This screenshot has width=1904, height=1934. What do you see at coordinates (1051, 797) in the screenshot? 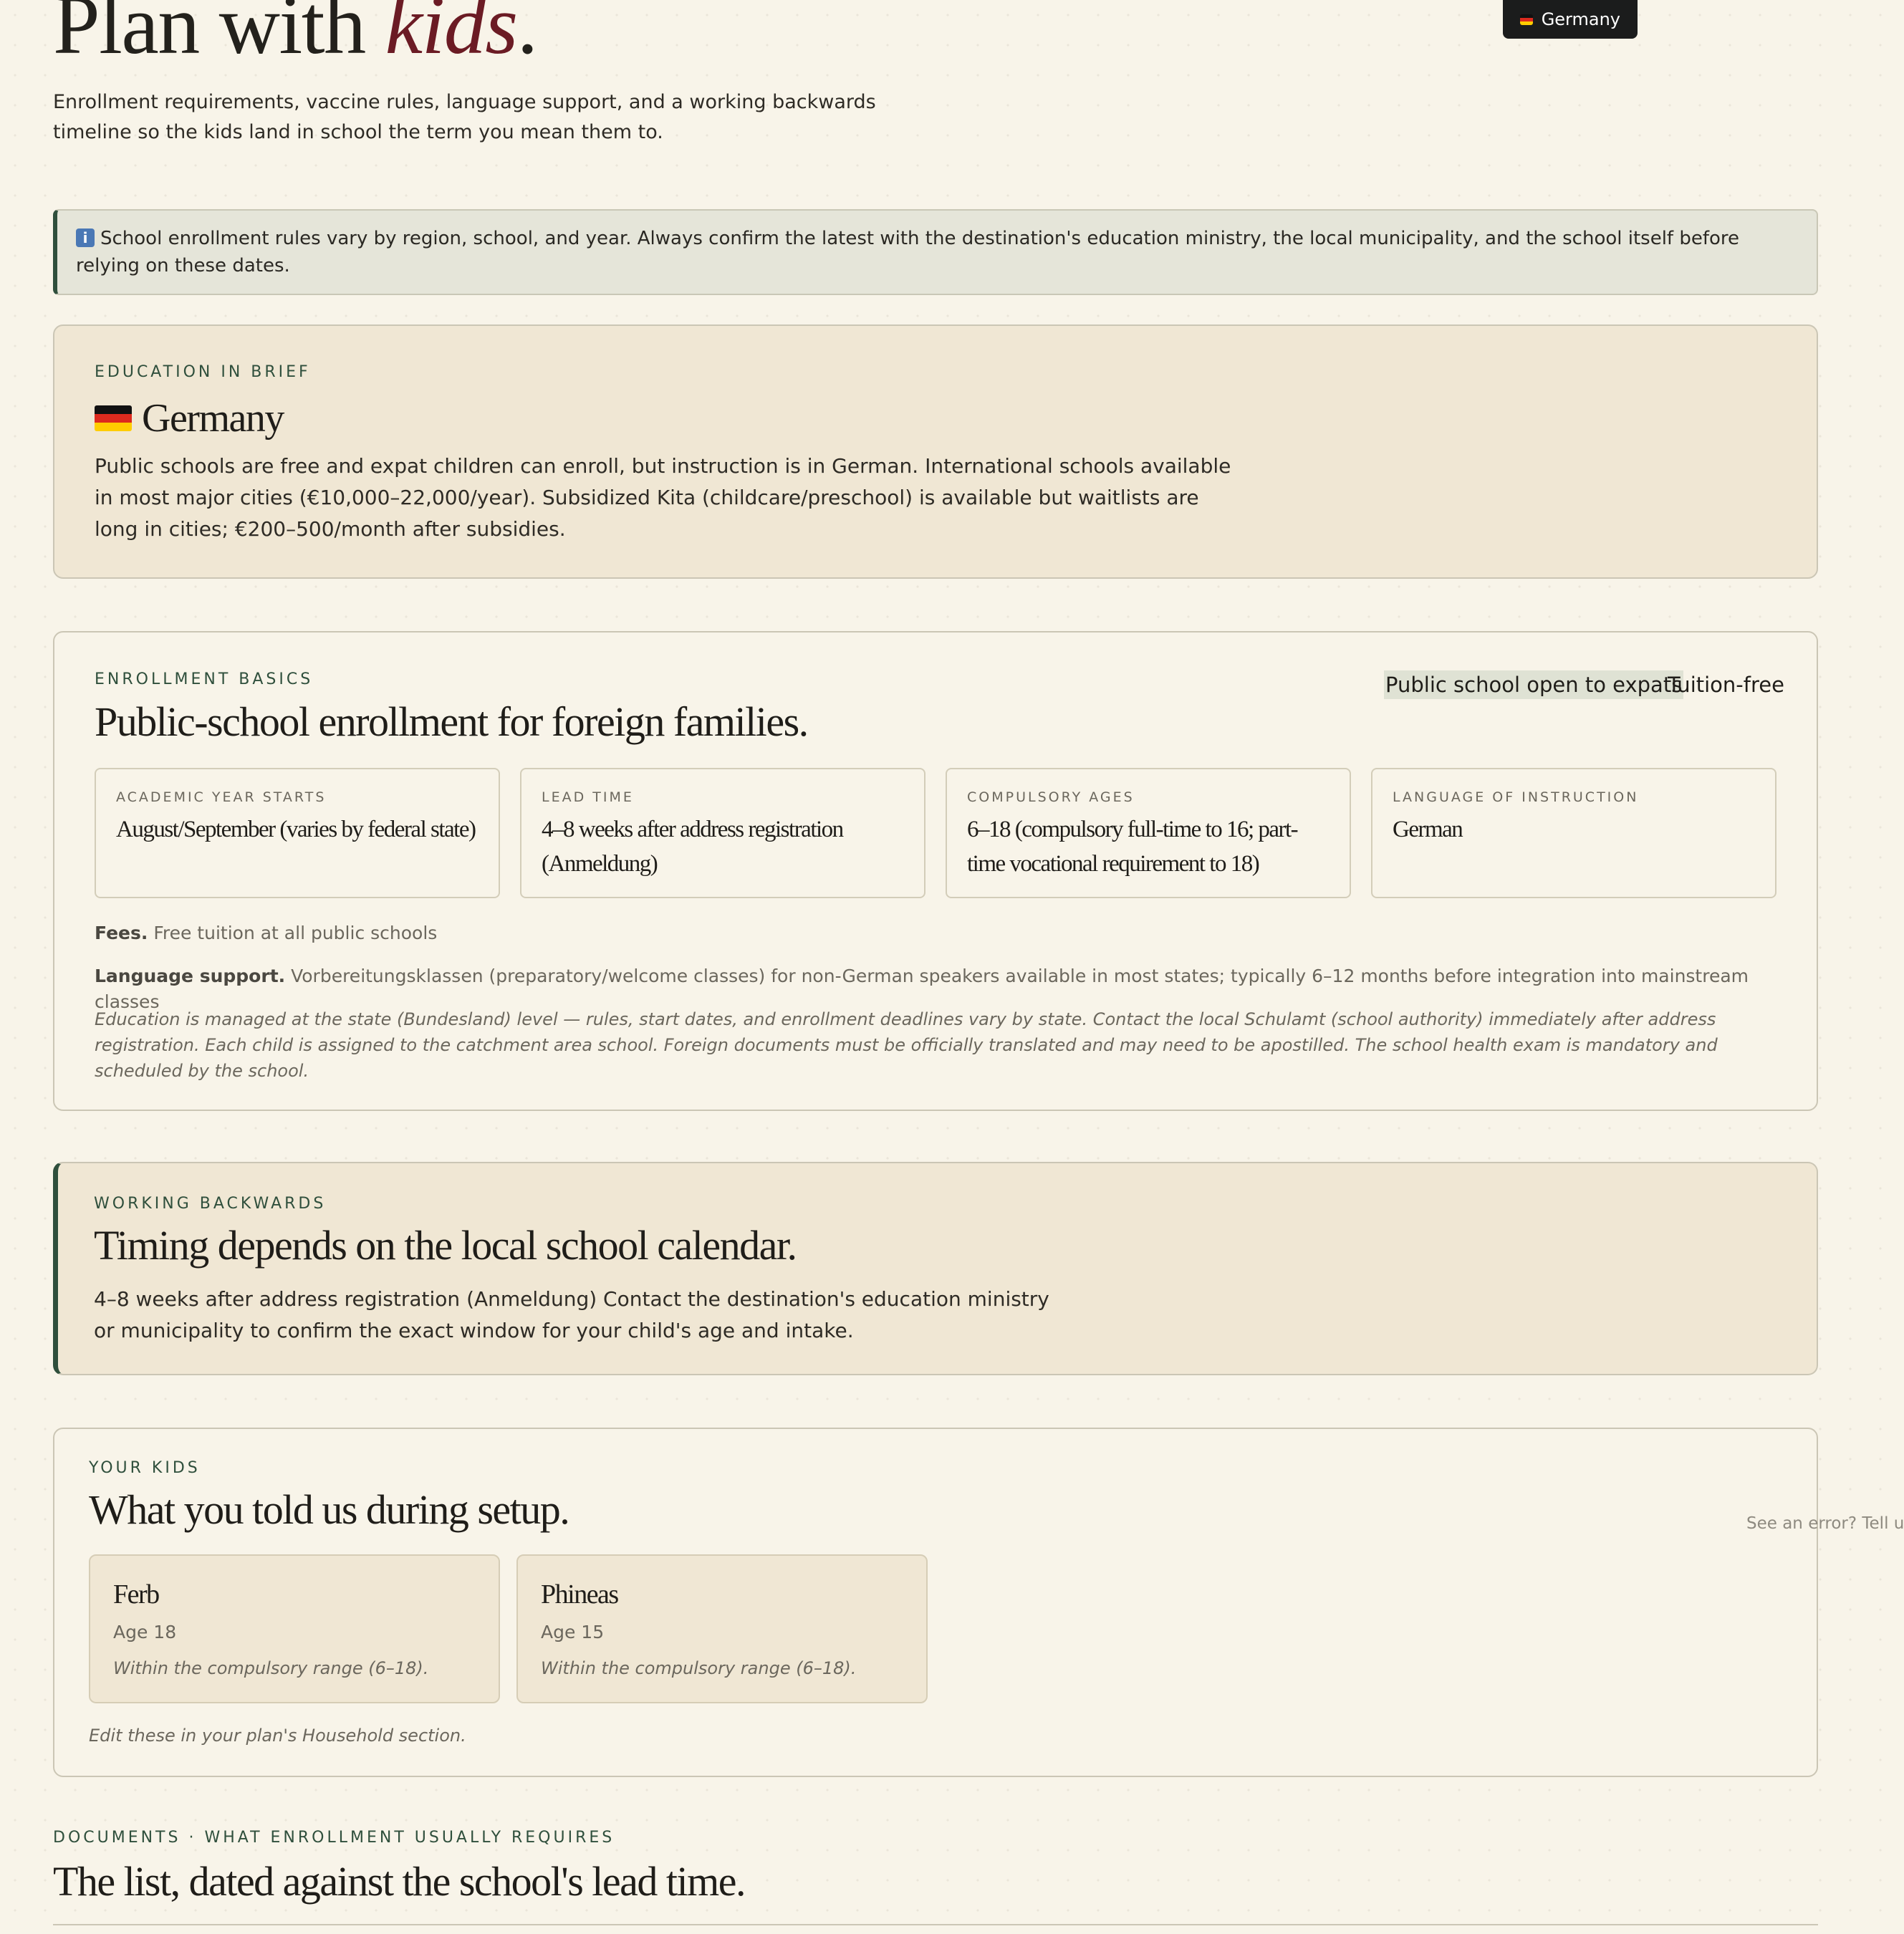
I see `stat-label: COMPULSORY AGES` at bounding box center [1051, 797].